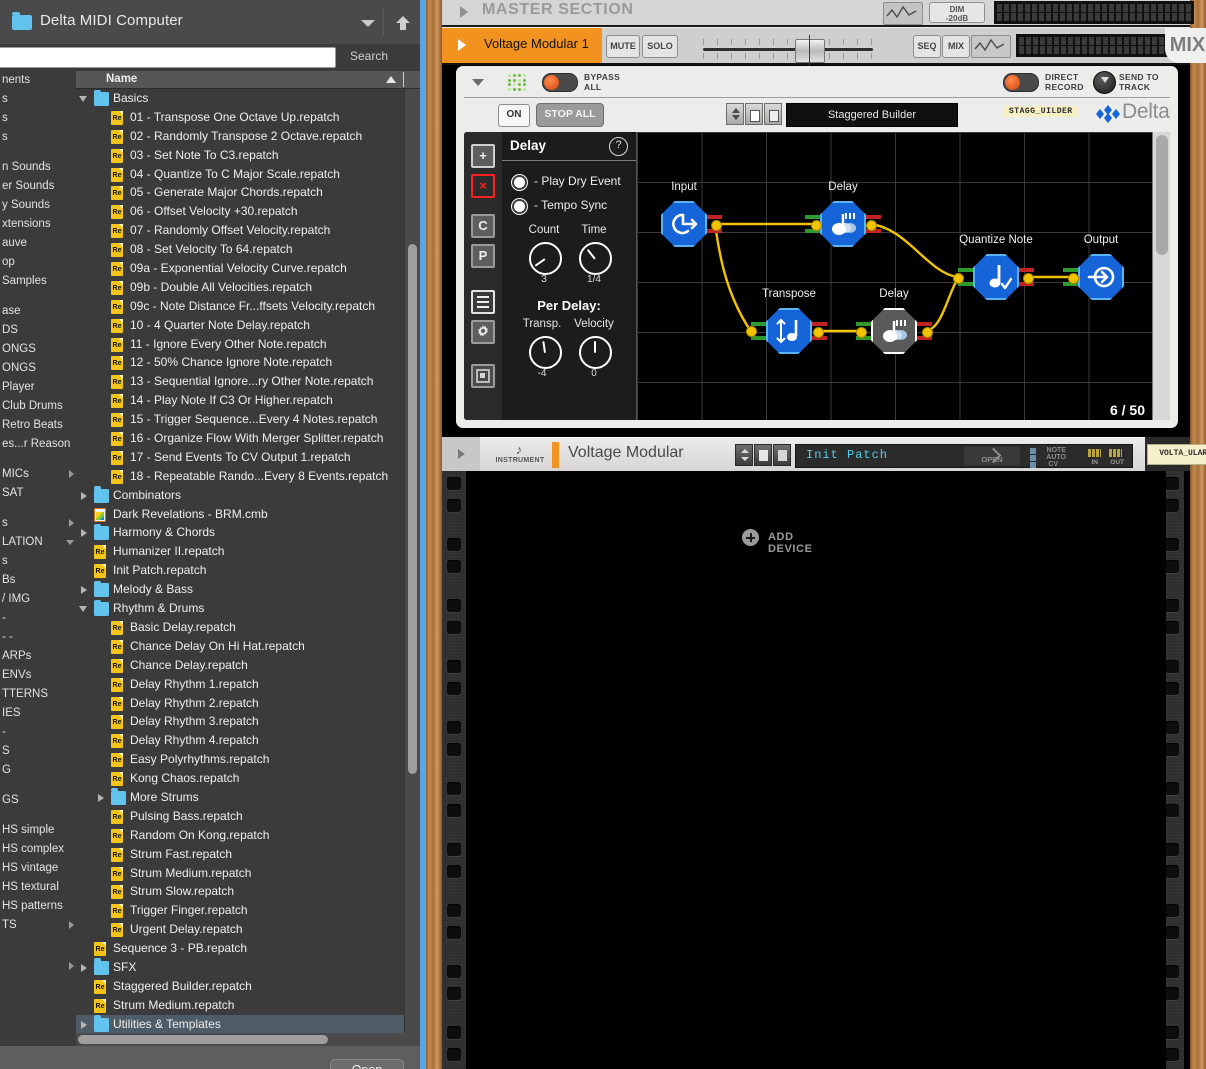 The height and width of the screenshot is (1069, 1206). What do you see at coordinates (248, 249) in the screenshot?
I see `table-row: 08 - Set Velocity To 64.repatch` at bounding box center [248, 249].